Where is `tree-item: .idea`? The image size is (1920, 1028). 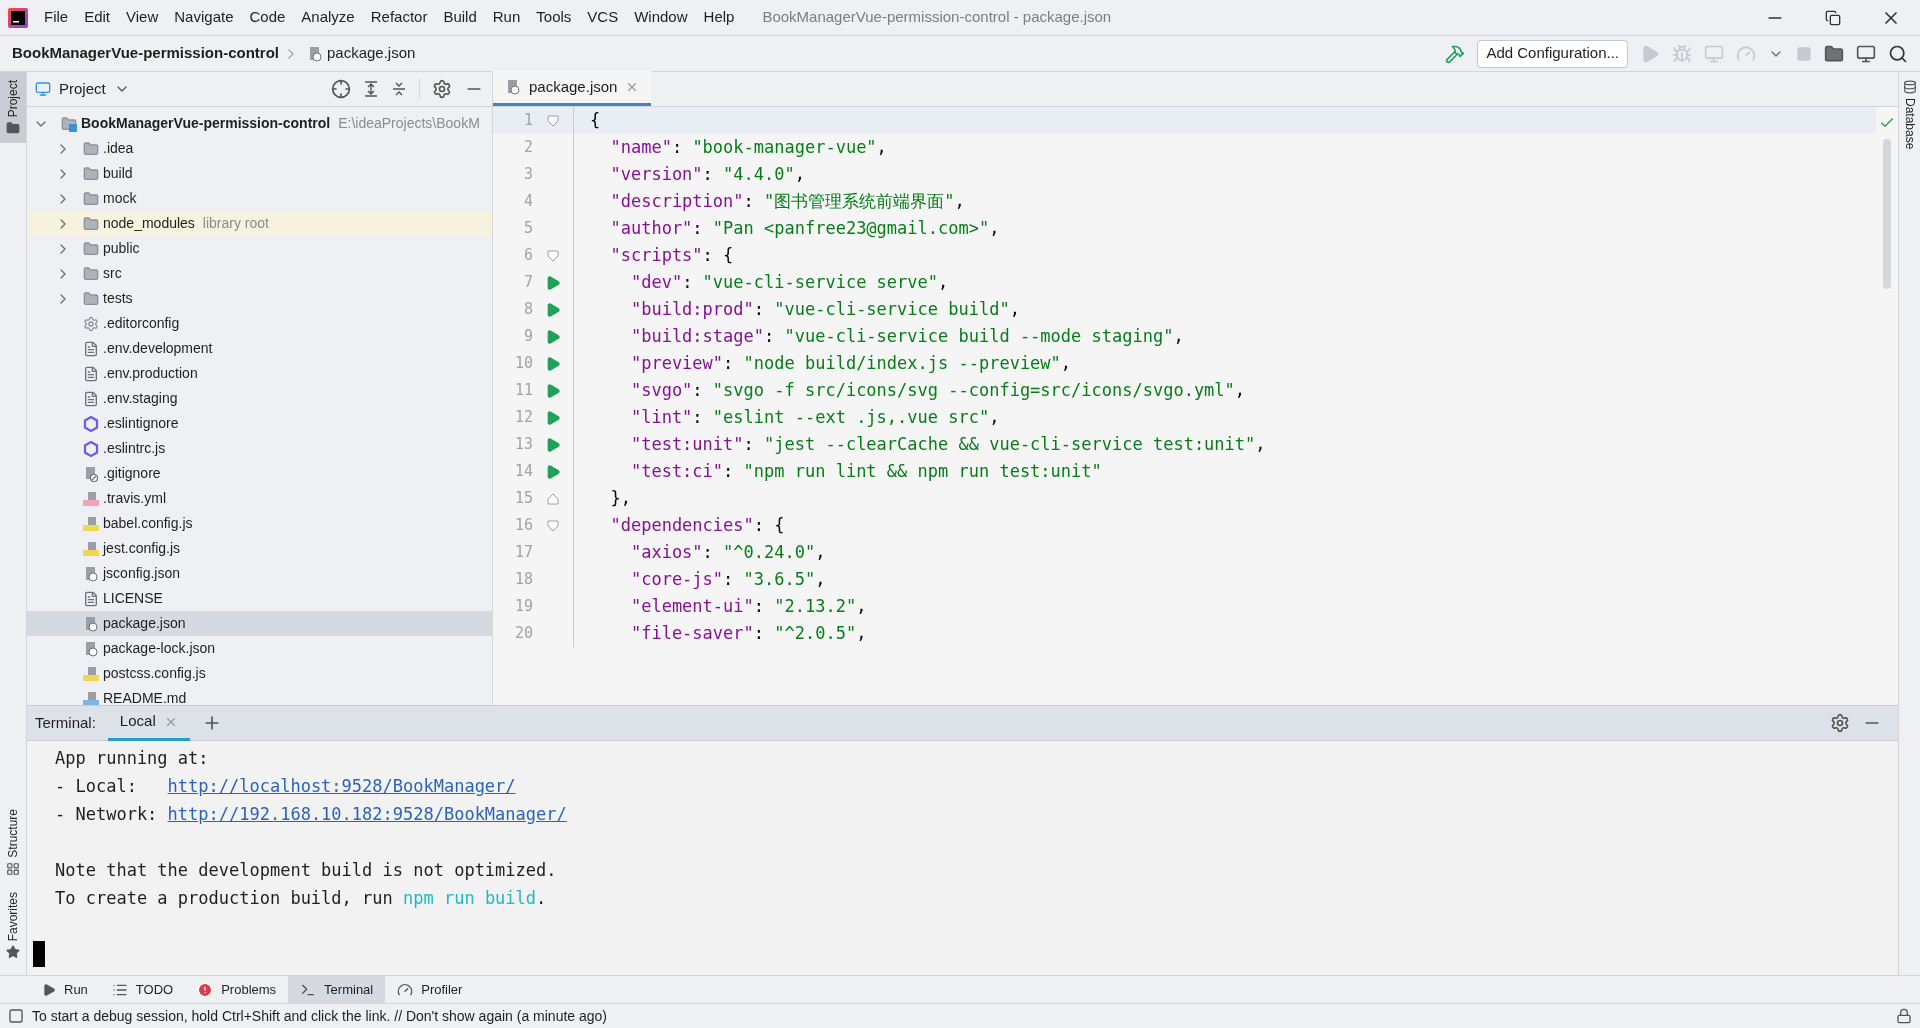 tree-item: .idea is located at coordinates (259, 148).